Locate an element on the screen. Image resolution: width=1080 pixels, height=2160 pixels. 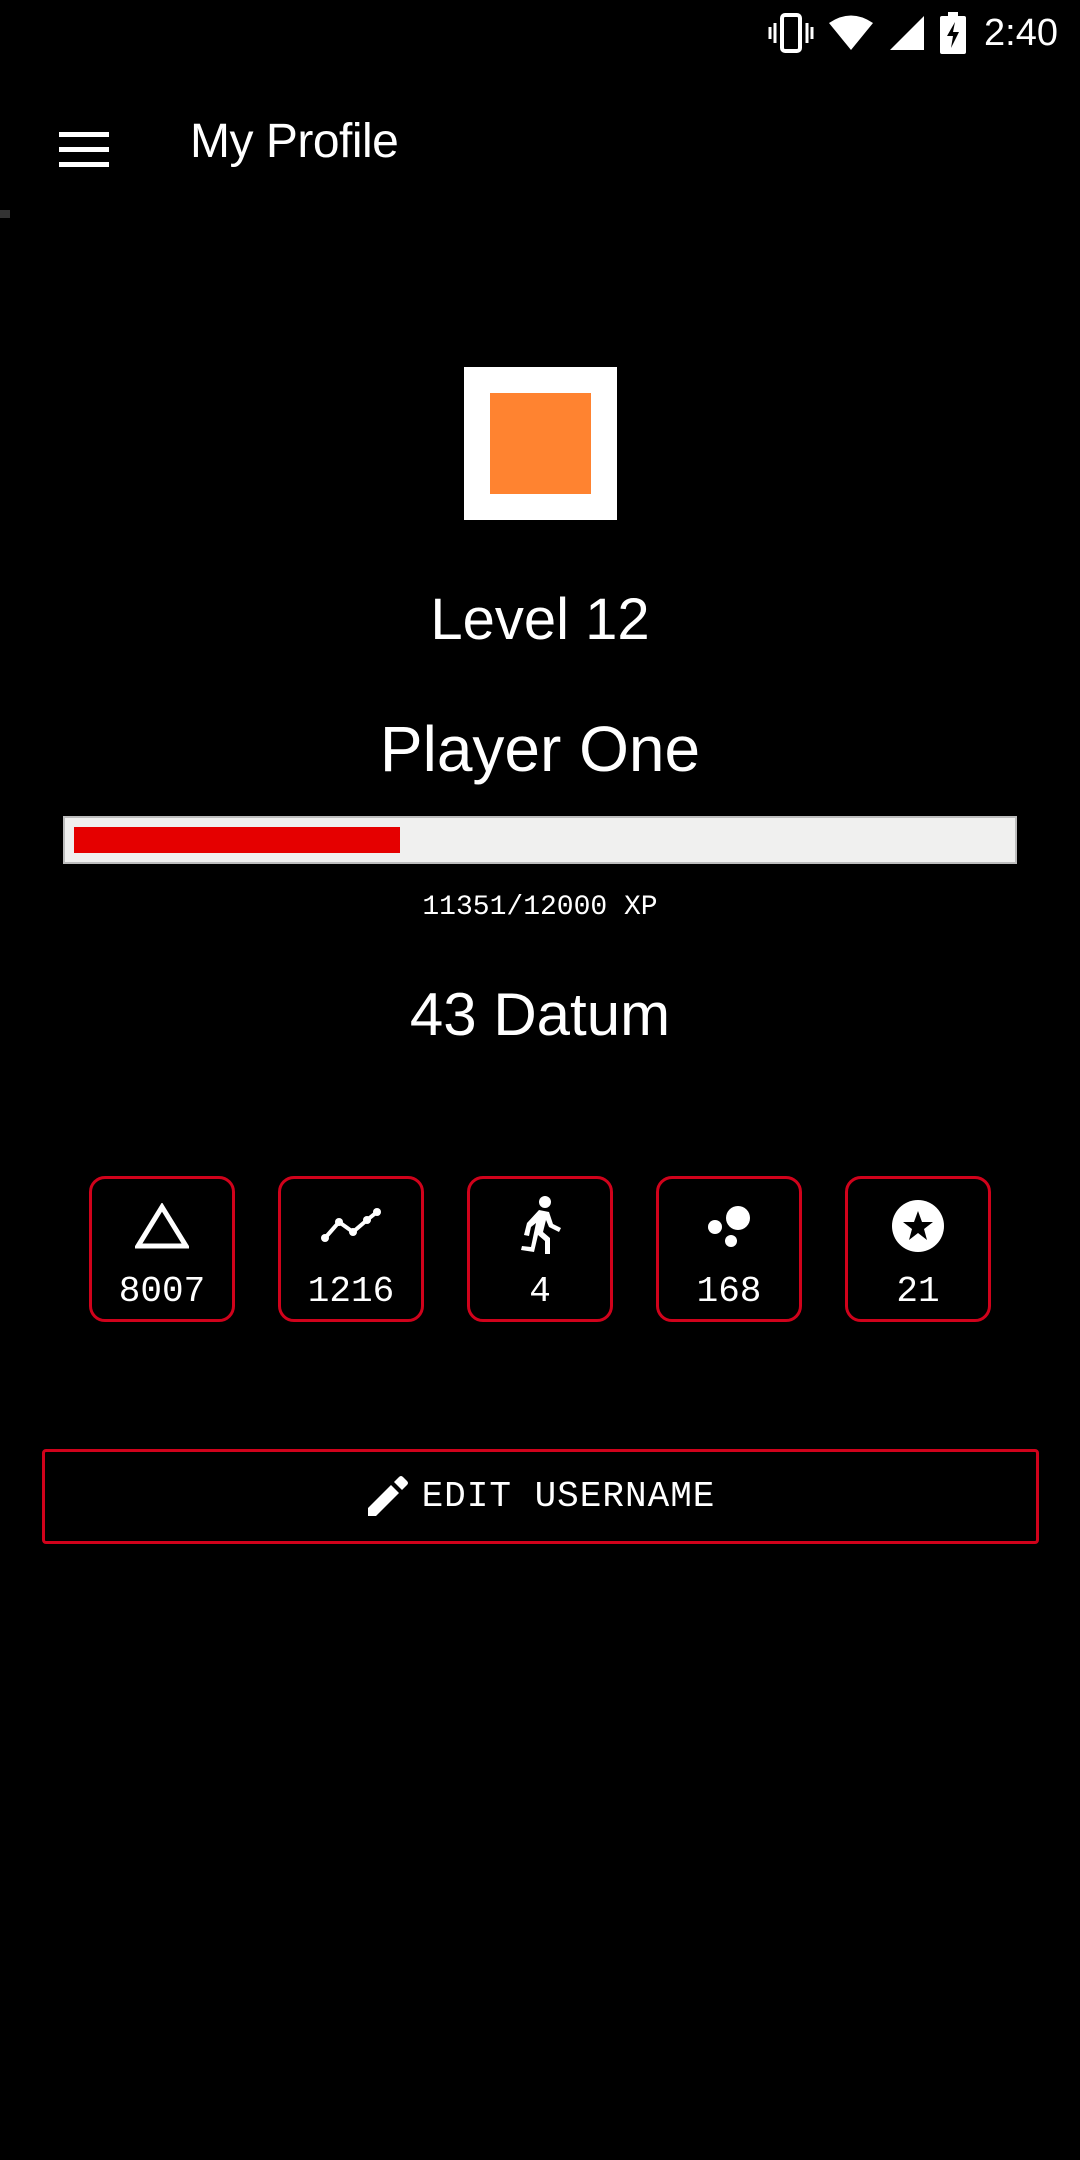
xp-progress-fill is located at coordinates (237, 840).